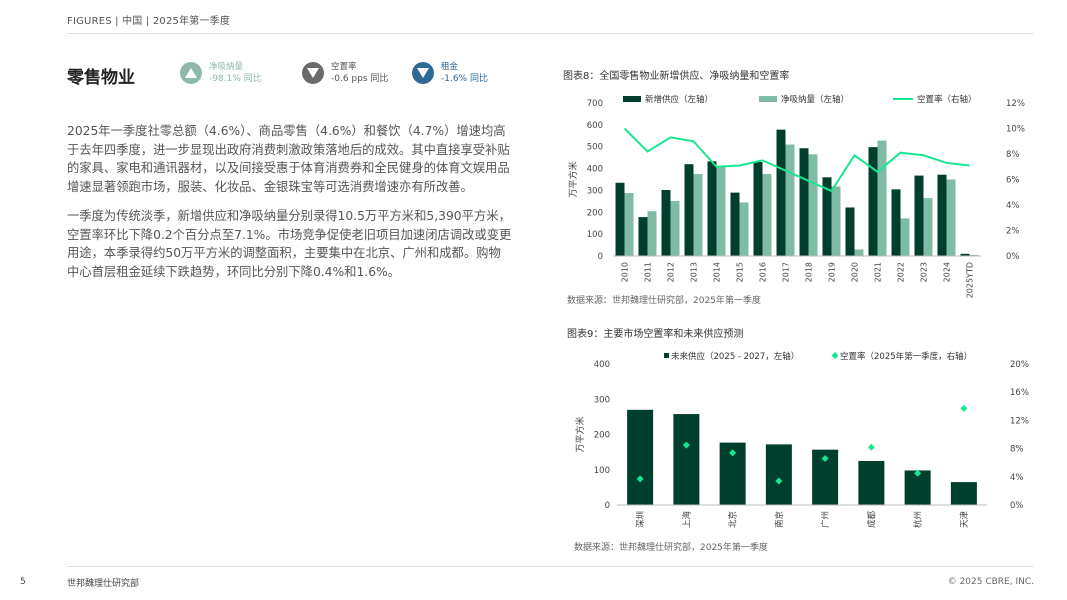  Describe the element at coordinates (809, 272) in the screenshot. I see `x-tick-label: 2018` at that location.